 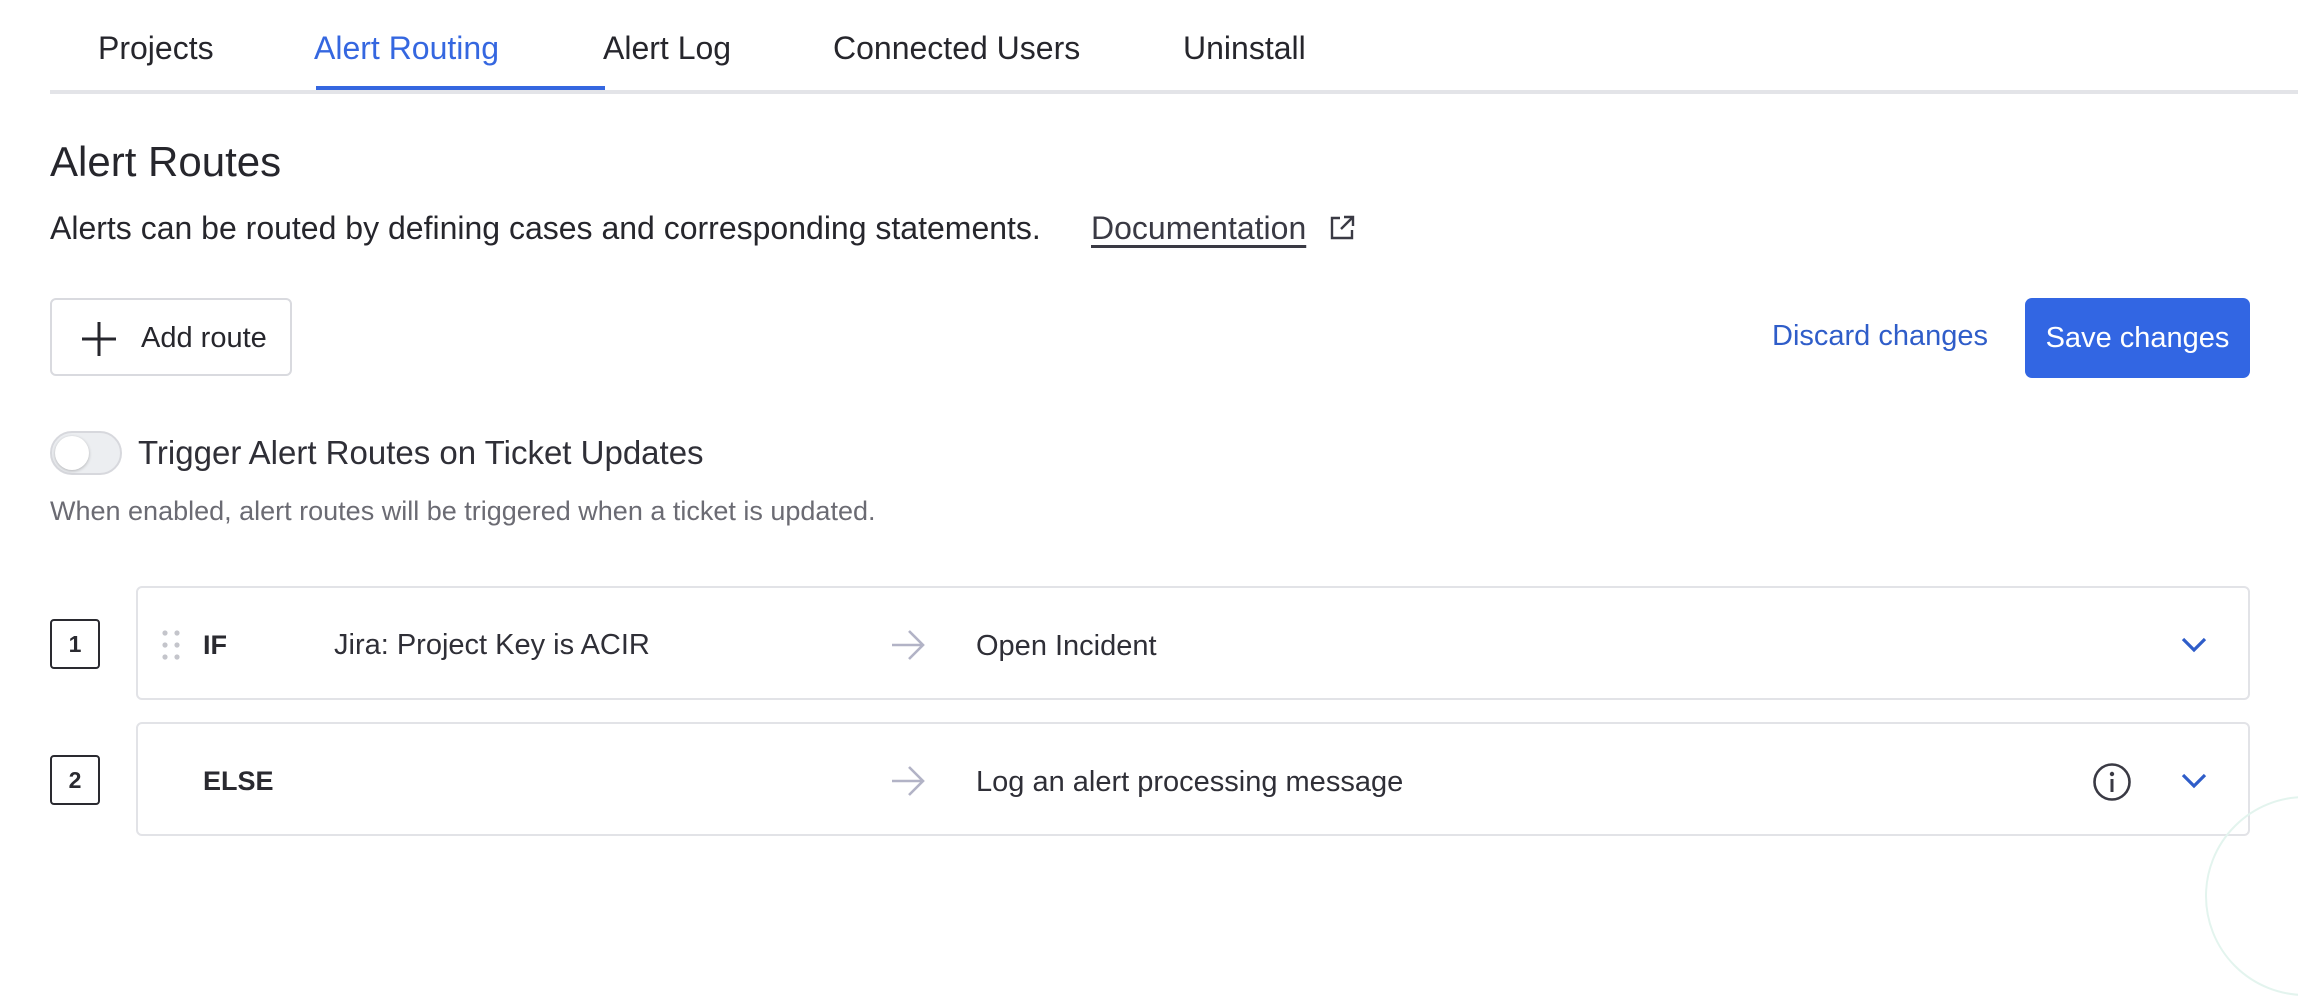 I want to click on tab-connected-users: Connected Users, so click(x=956, y=45).